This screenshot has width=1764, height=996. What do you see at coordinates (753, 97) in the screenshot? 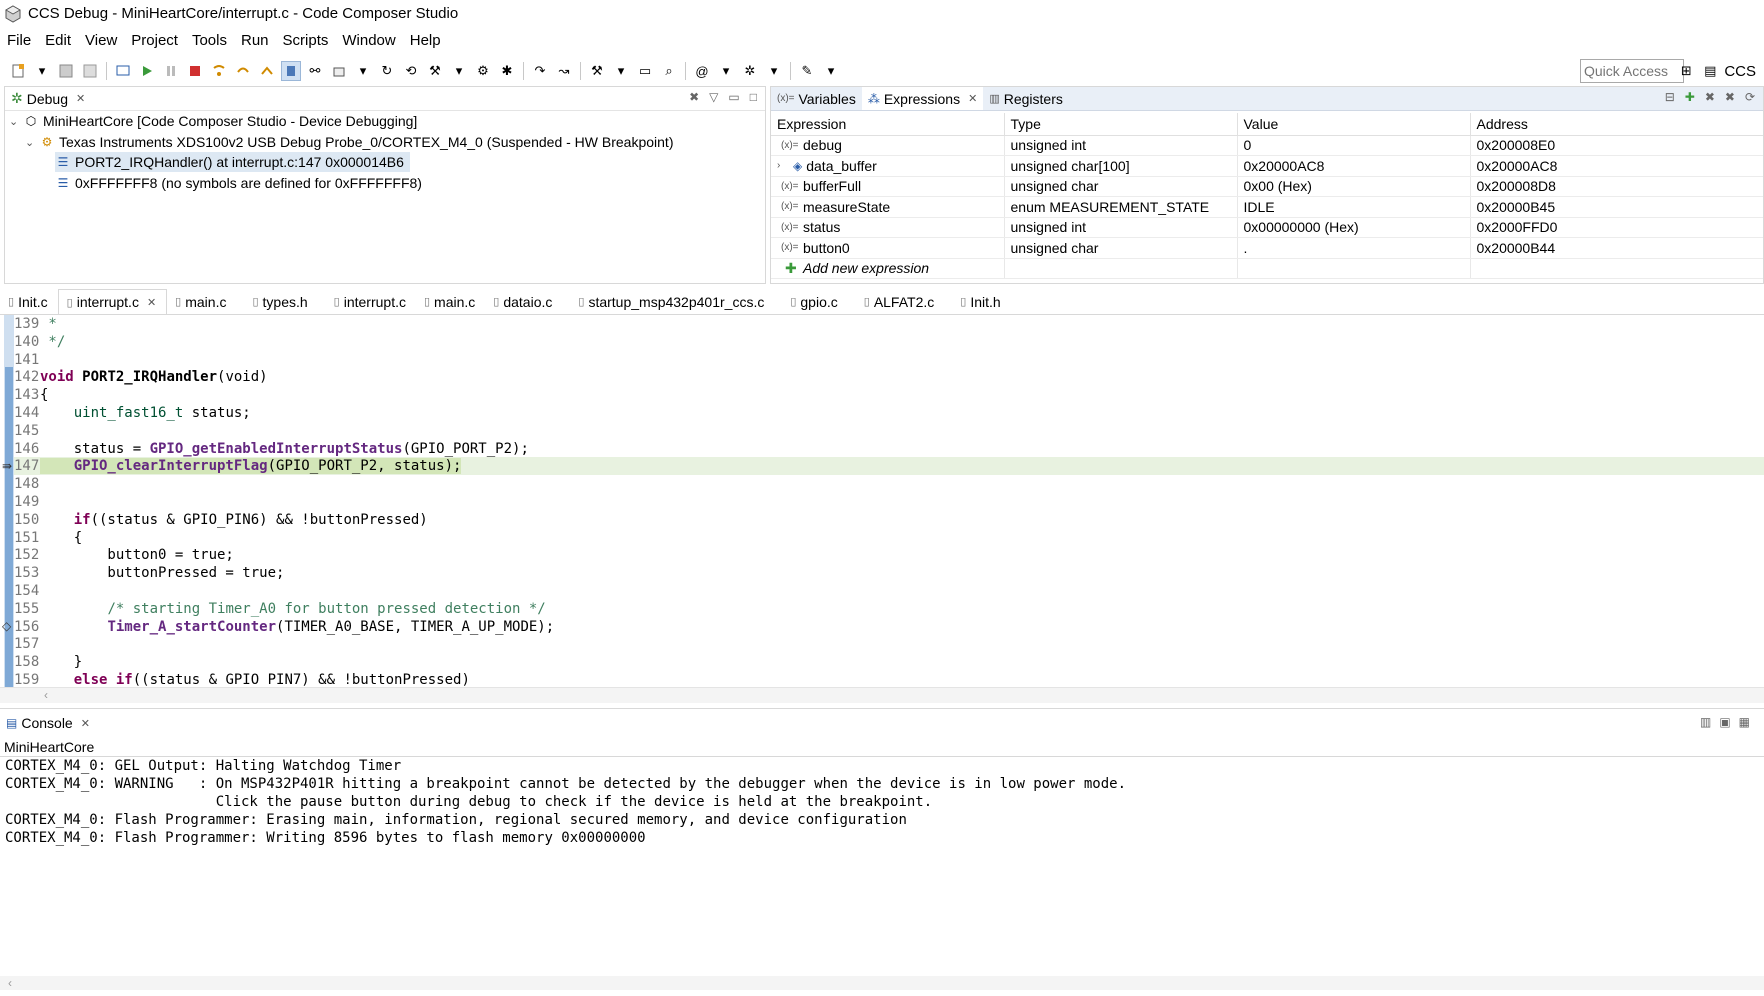
I see `maximize-icon: □` at bounding box center [753, 97].